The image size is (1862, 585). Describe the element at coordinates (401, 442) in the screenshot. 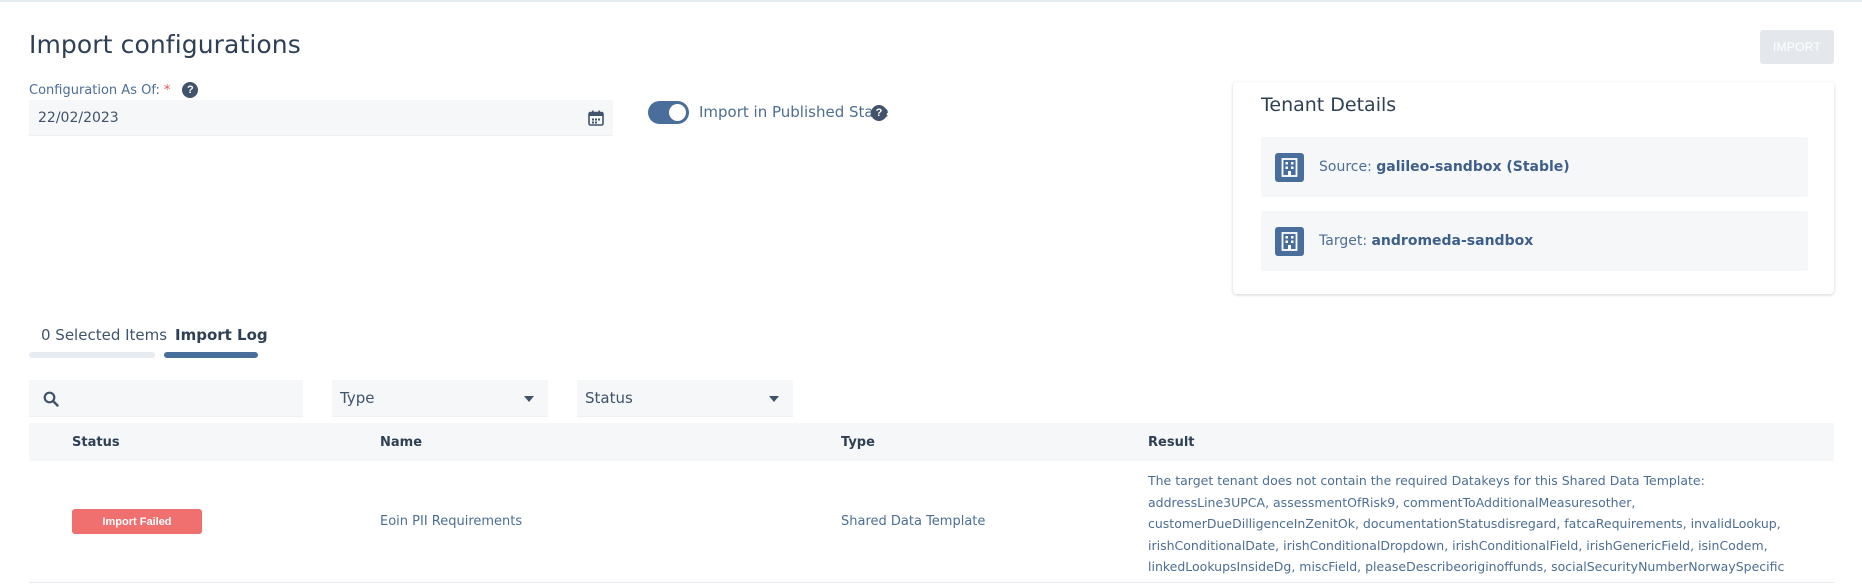

I see `column-header-name: Name` at that location.